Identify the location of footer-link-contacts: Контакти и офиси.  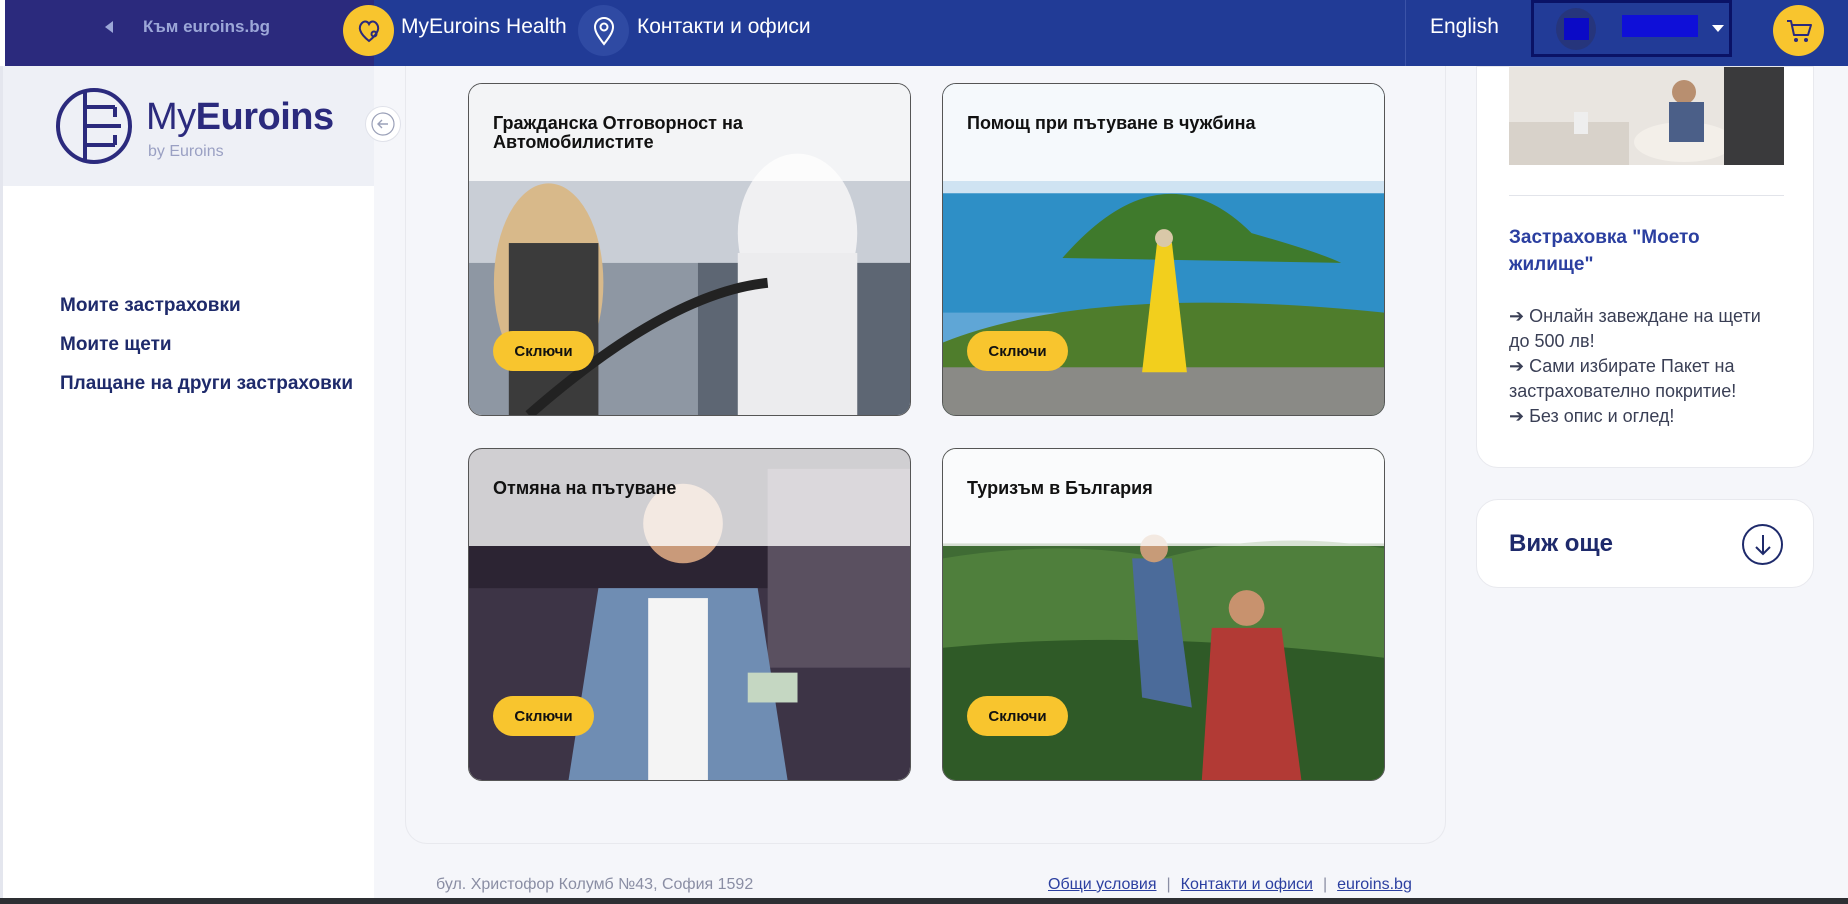
(1247, 884).